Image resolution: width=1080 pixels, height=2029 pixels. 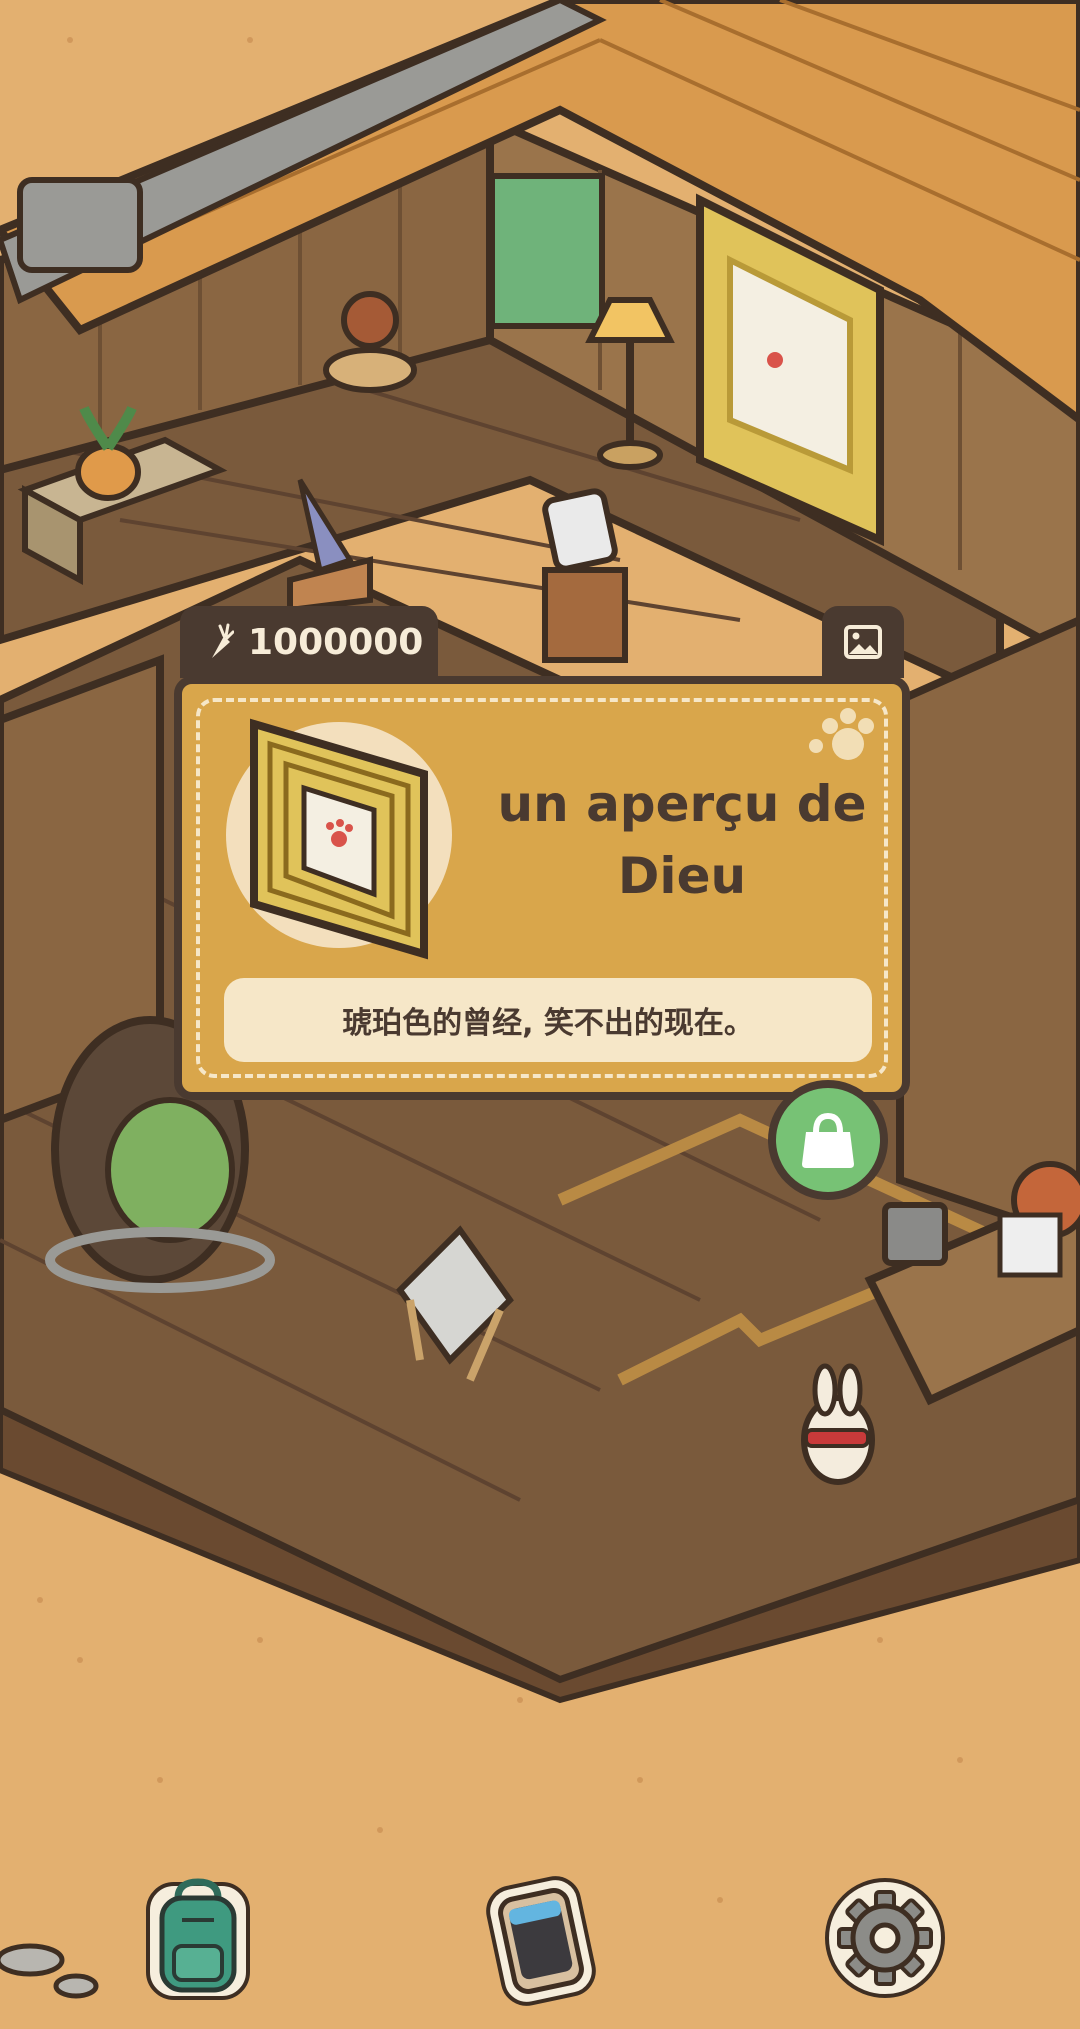 I want to click on gear-icon, so click(x=885, y=1938).